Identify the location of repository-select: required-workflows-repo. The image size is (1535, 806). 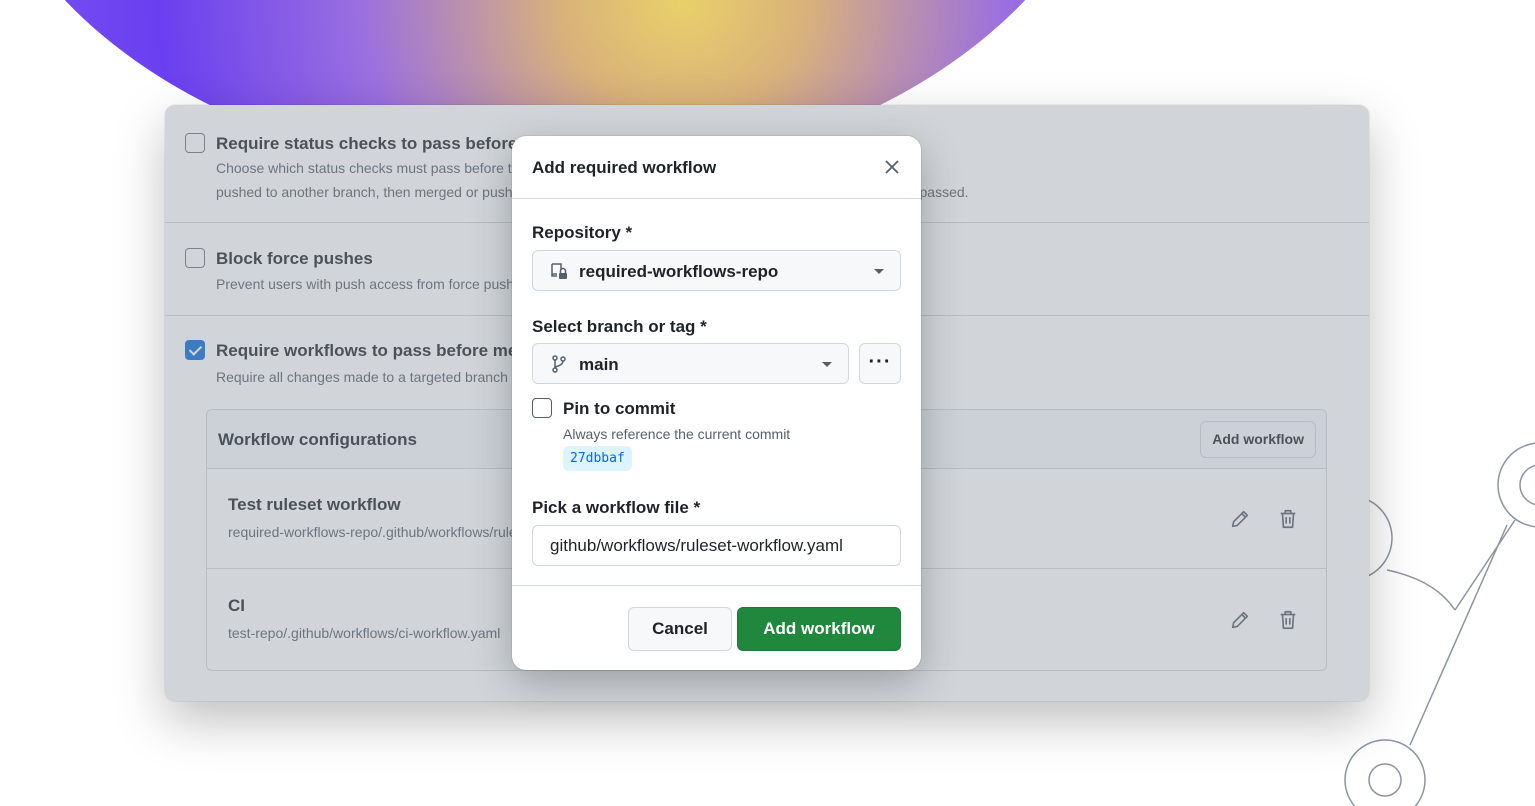
(716, 270).